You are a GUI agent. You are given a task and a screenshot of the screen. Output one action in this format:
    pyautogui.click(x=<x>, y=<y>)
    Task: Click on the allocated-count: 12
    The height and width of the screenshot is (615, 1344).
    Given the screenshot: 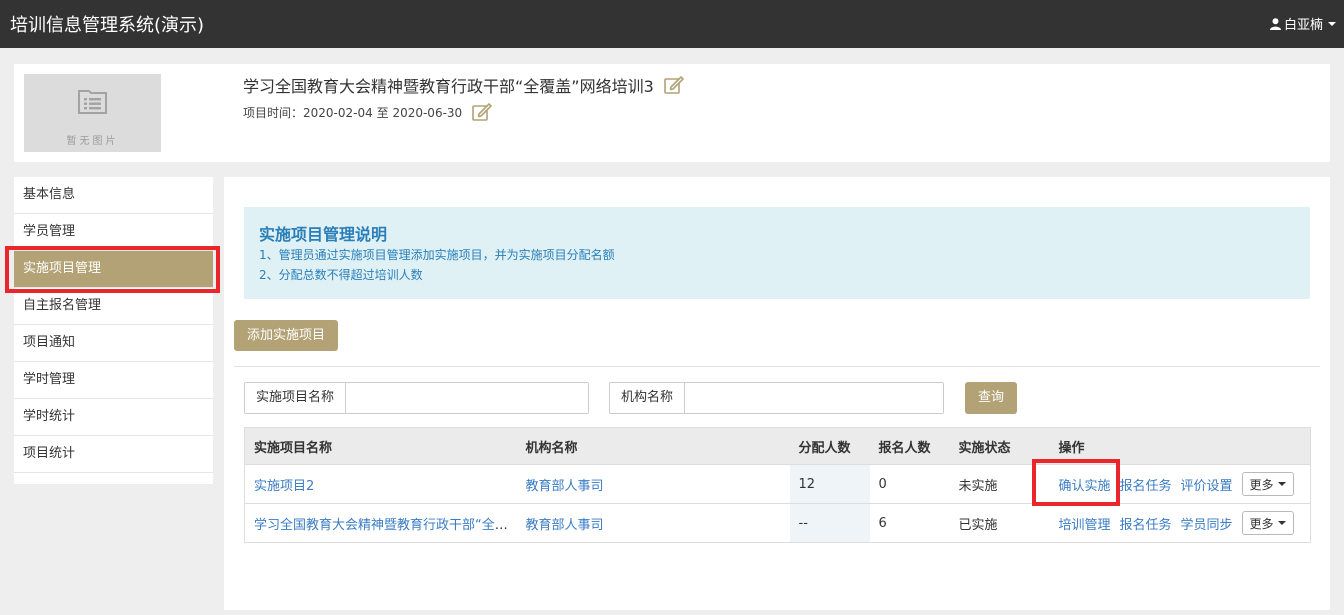 What is the action you would take?
    pyautogui.click(x=829, y=484)
    